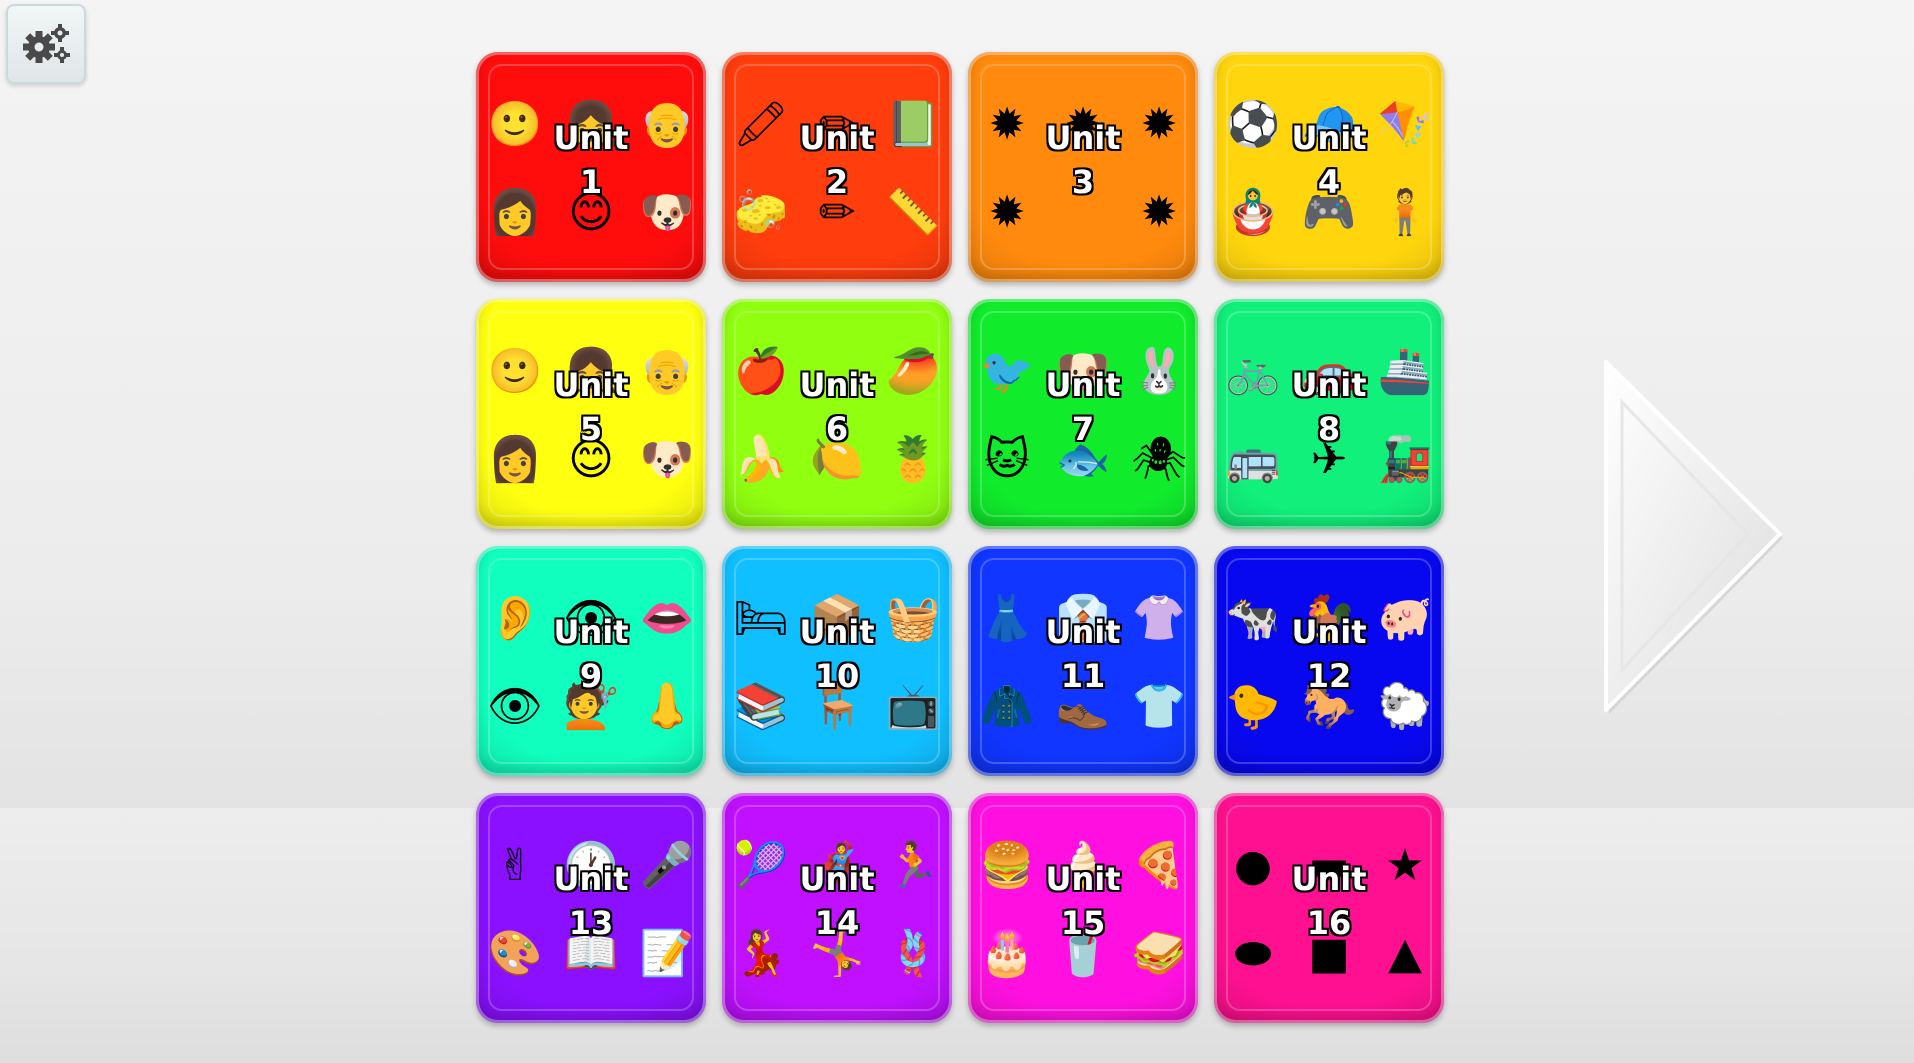 This screenshot has width=1914, height=1063. What do you see at coordinates (1329, 953) in the screenshot?
I see `unit-icon: ■` at bounding box center [1329, 953].